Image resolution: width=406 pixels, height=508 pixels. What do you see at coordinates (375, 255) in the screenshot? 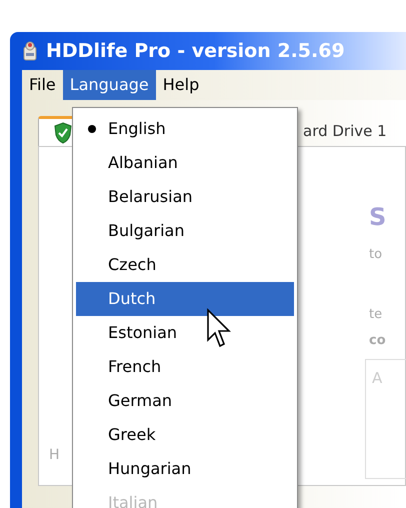
I see `content-text: to` at bounding box center [375, 255].